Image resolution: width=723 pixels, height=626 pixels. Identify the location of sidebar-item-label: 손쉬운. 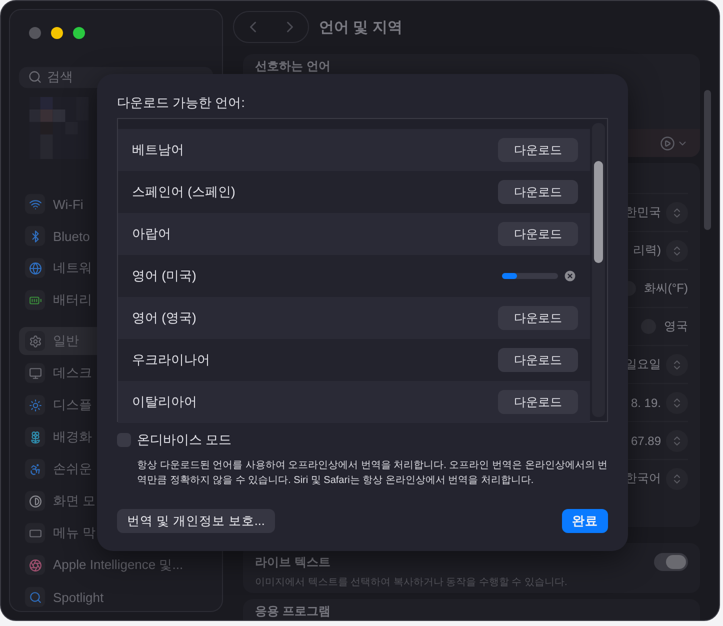
(72, 469).